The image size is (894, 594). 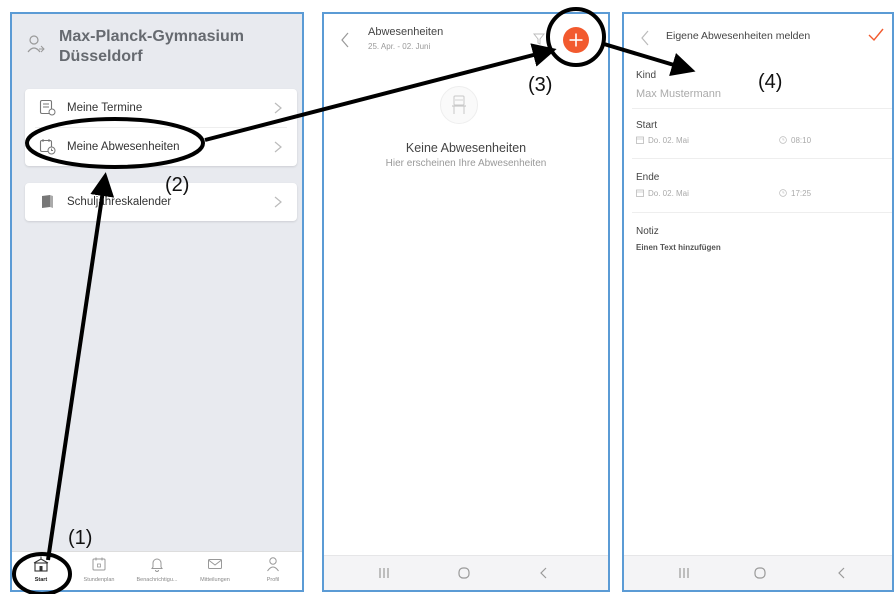 What do you see at coordinates (42, 573) in the screenshot?
I see `highlight-start-tab` at bounding box center [42, 573].